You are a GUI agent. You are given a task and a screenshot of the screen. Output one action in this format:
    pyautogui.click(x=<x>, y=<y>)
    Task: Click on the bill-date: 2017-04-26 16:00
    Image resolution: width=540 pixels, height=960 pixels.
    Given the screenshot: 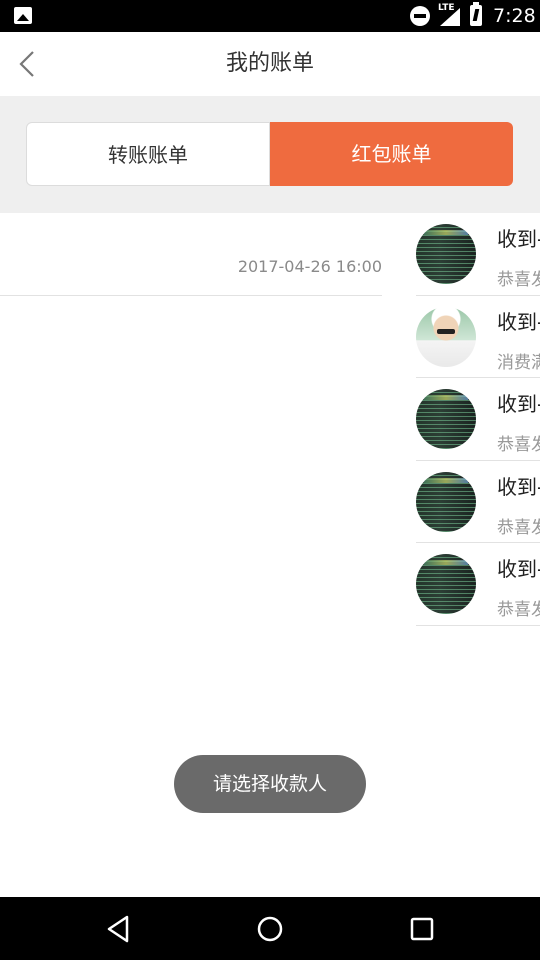 What is the action you would take?
    pyautogui.click(x=309, y=266)
    